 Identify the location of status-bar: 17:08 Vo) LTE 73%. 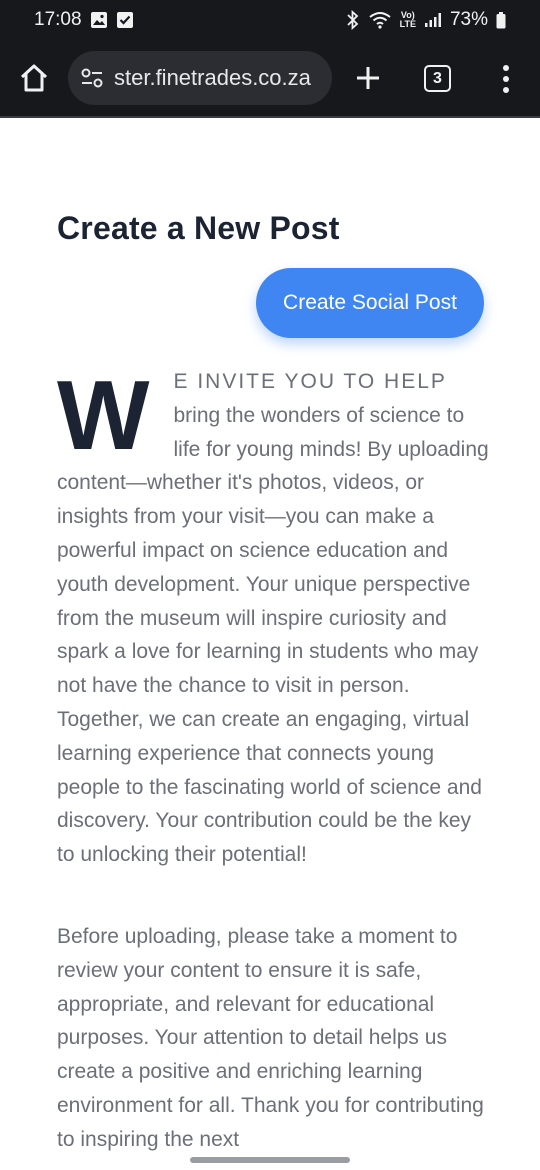
(270, 20).